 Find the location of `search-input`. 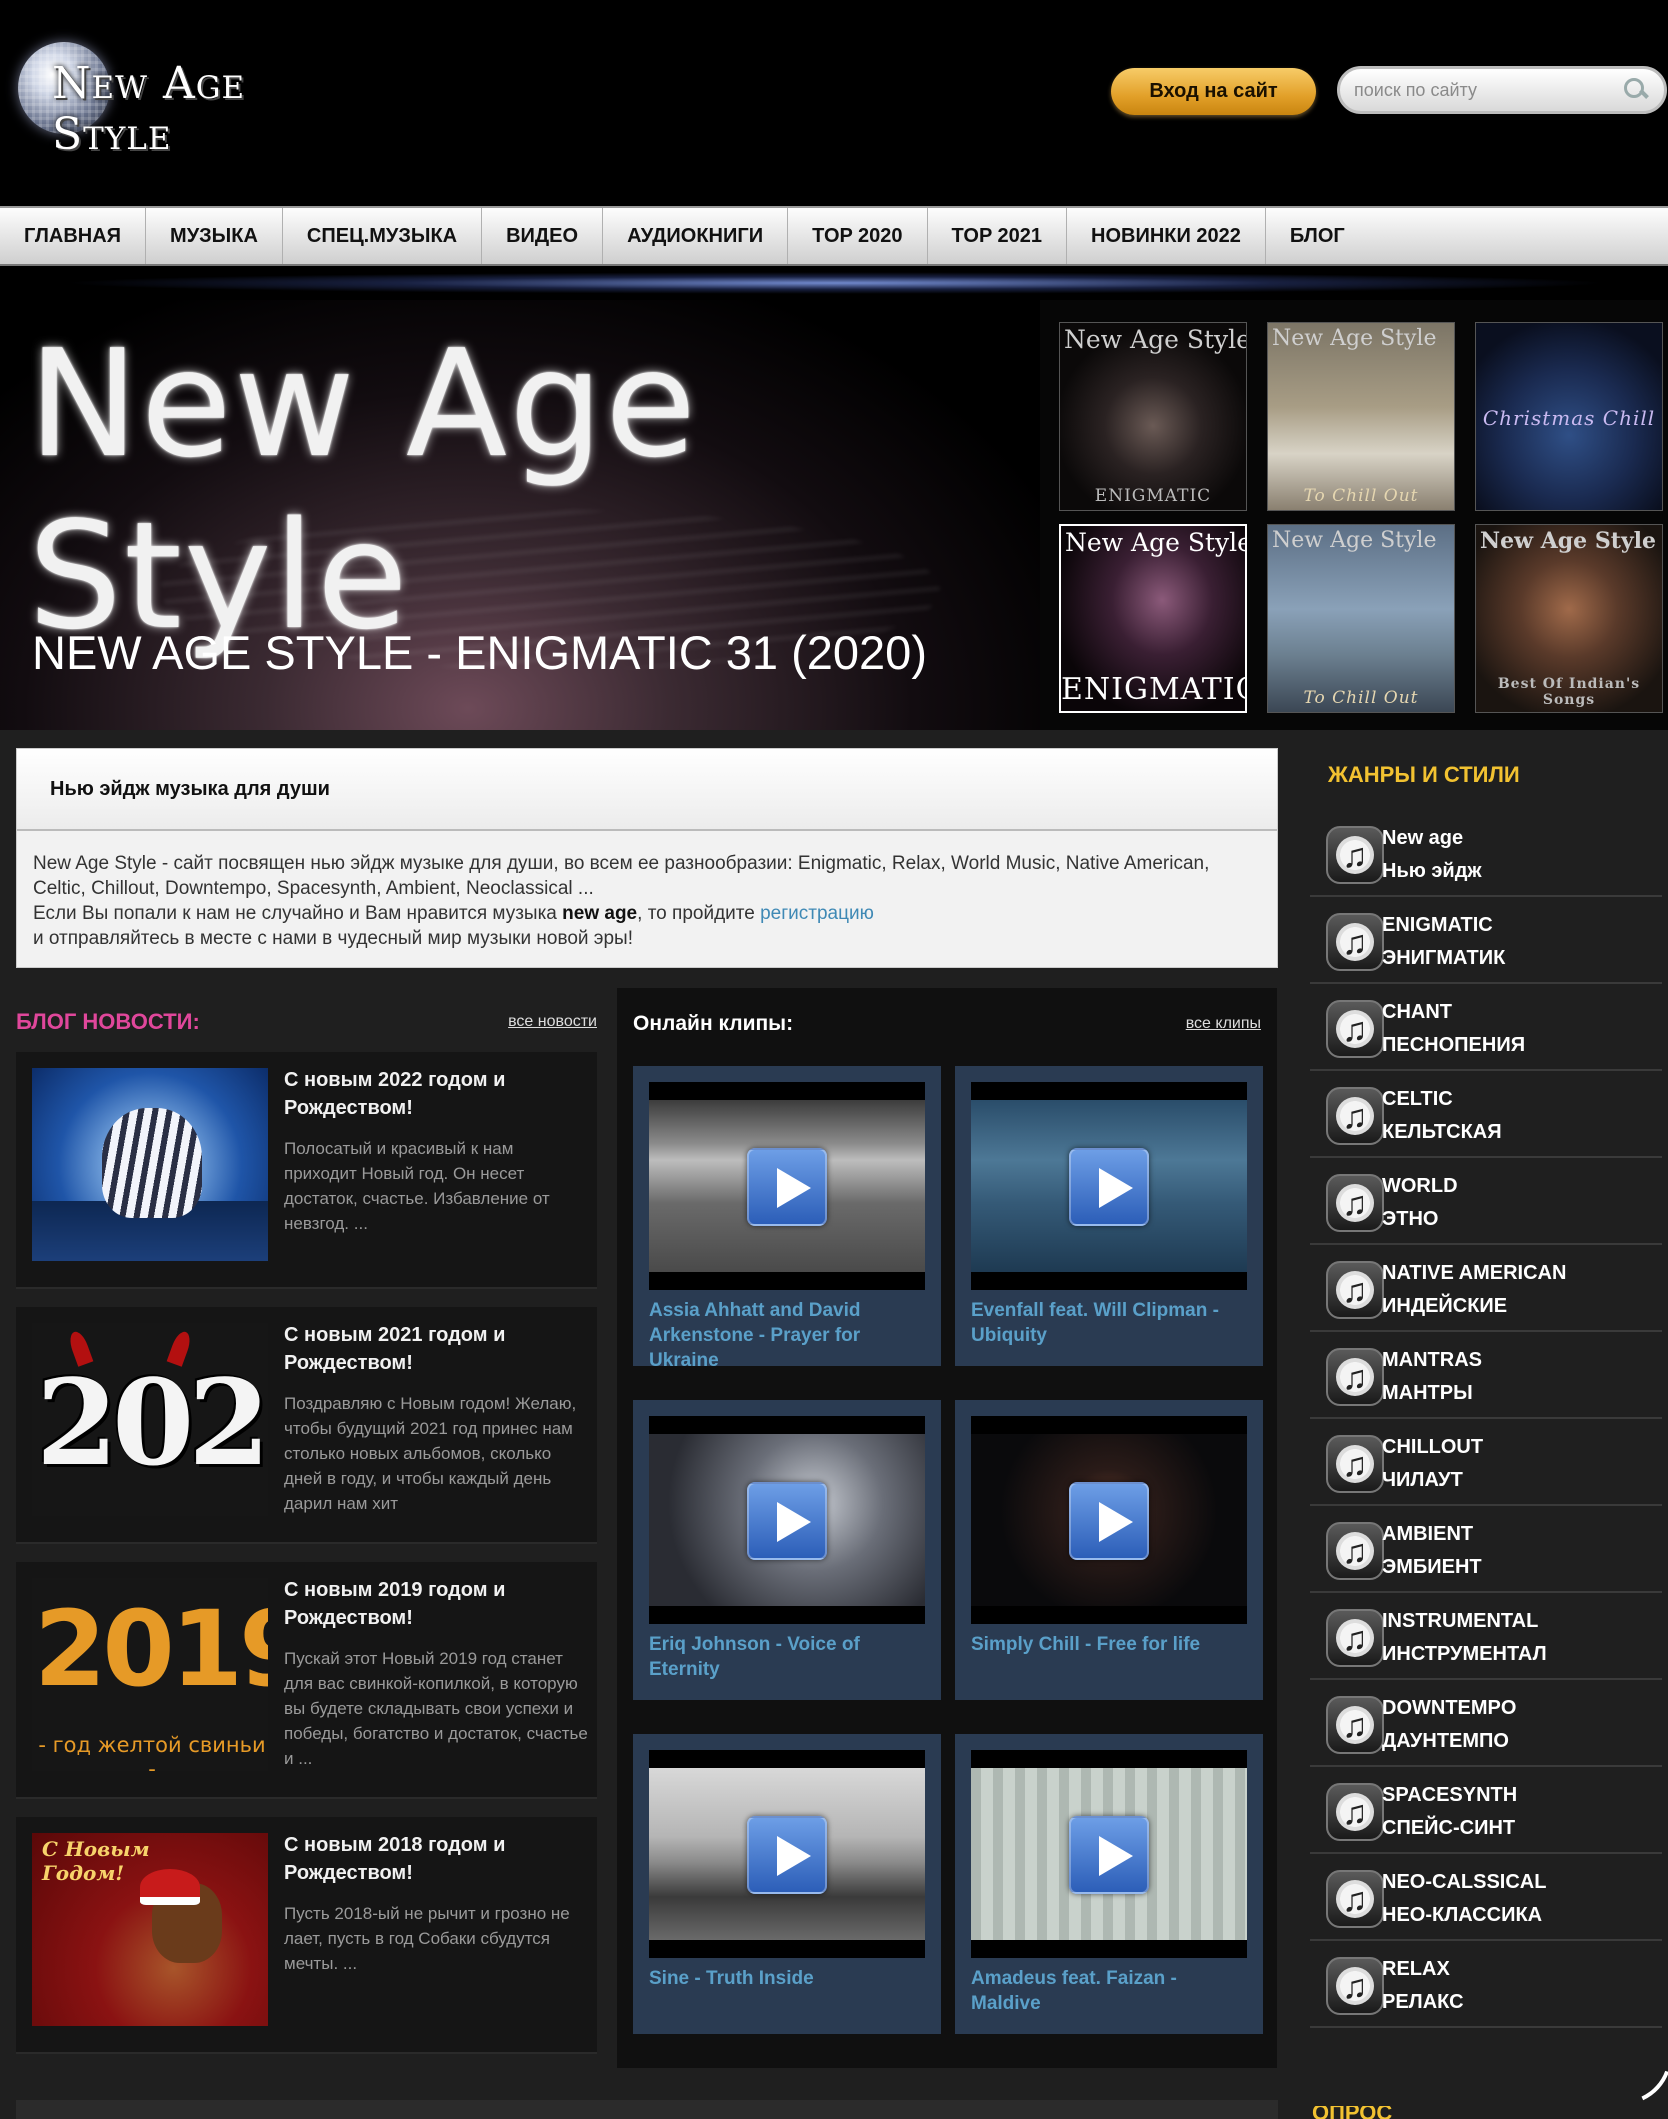

search-input is located at coordinates (1488, 90).